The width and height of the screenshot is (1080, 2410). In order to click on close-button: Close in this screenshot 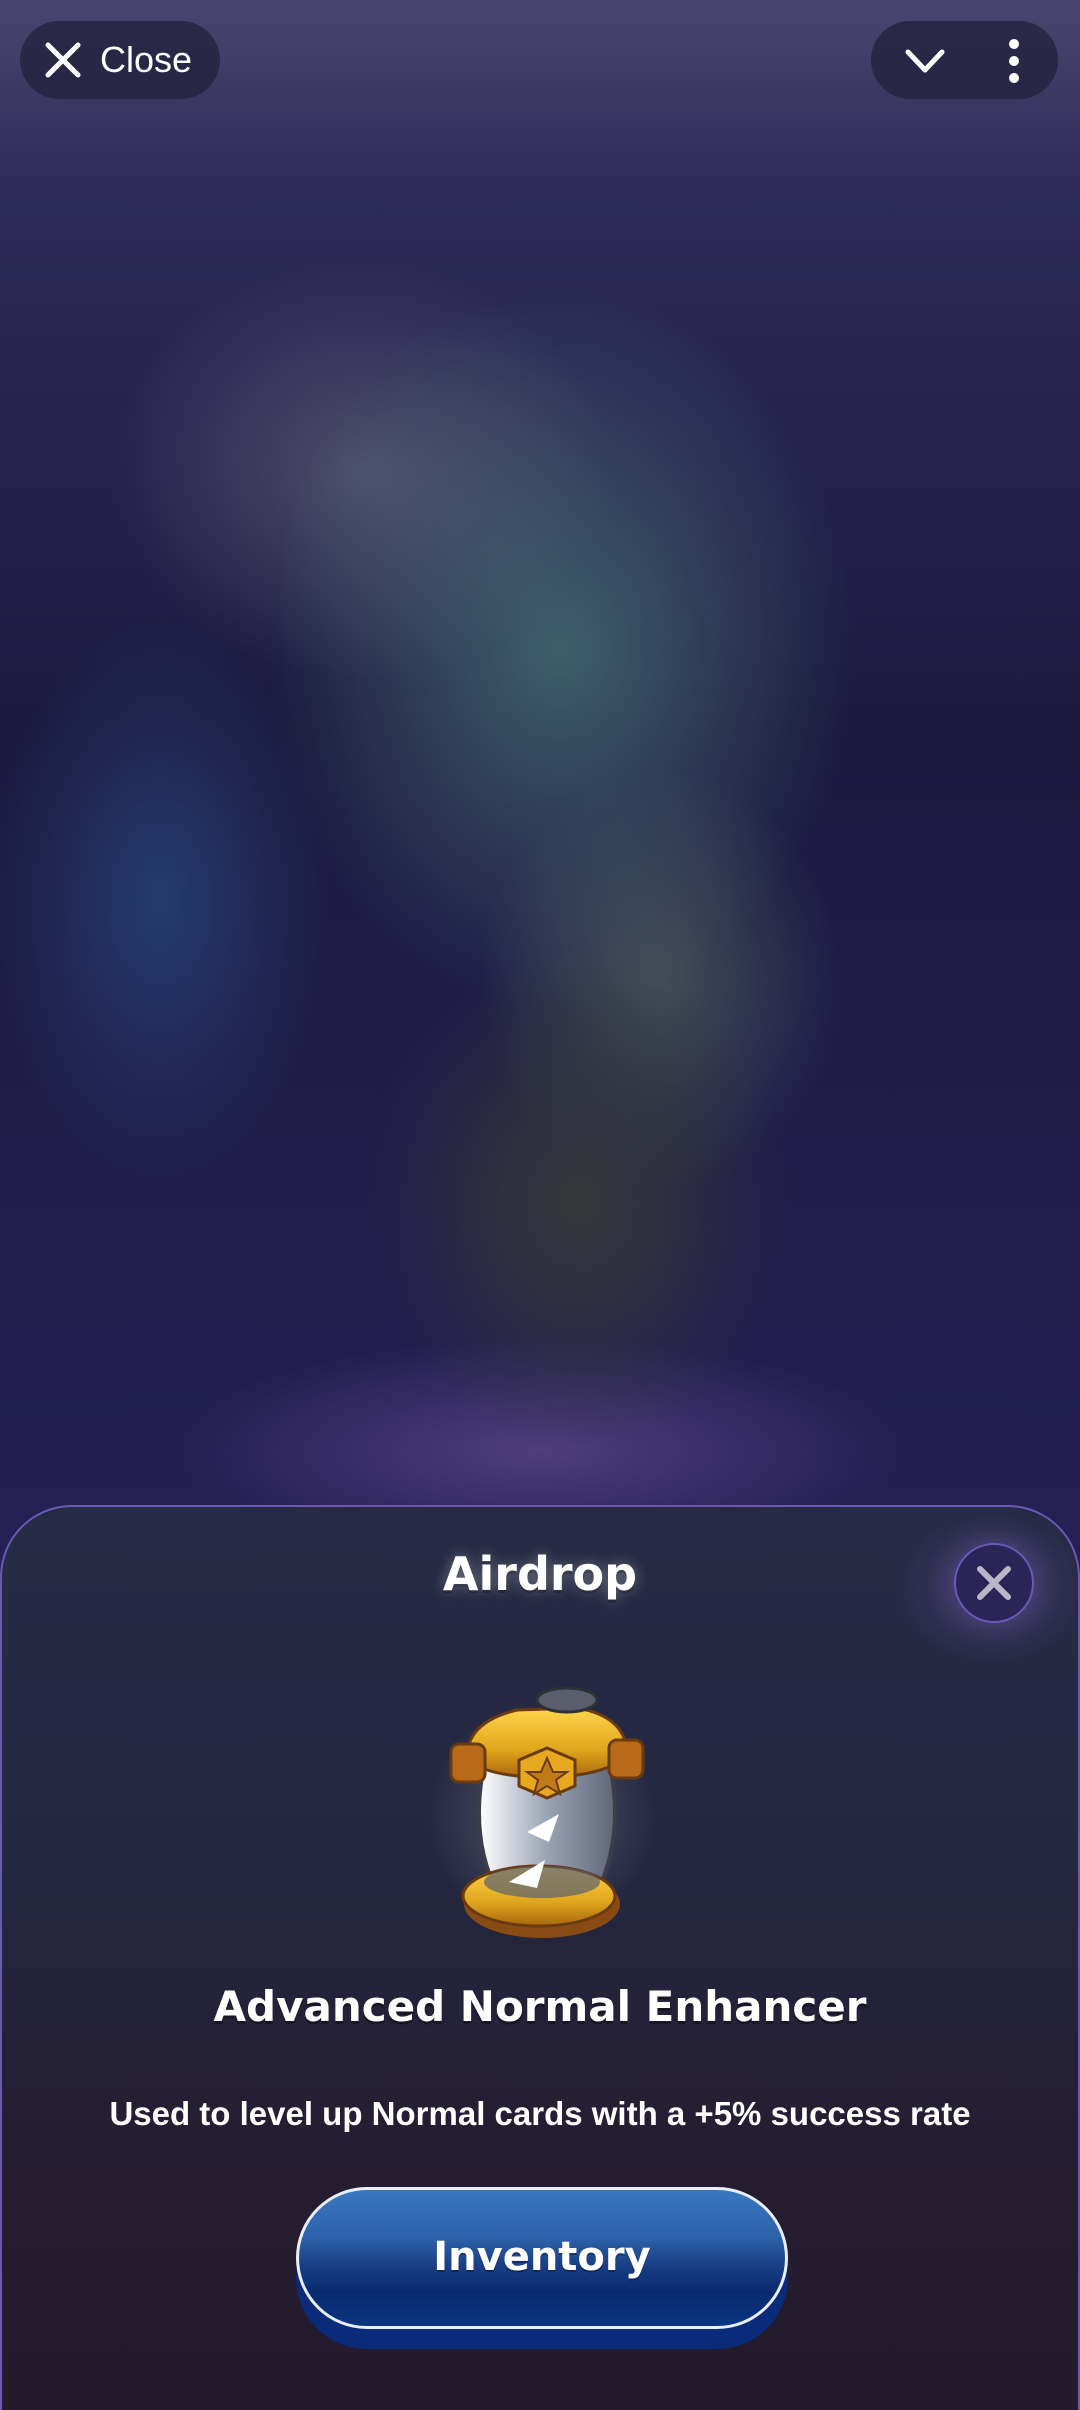, I will do `click(120, 60)`.